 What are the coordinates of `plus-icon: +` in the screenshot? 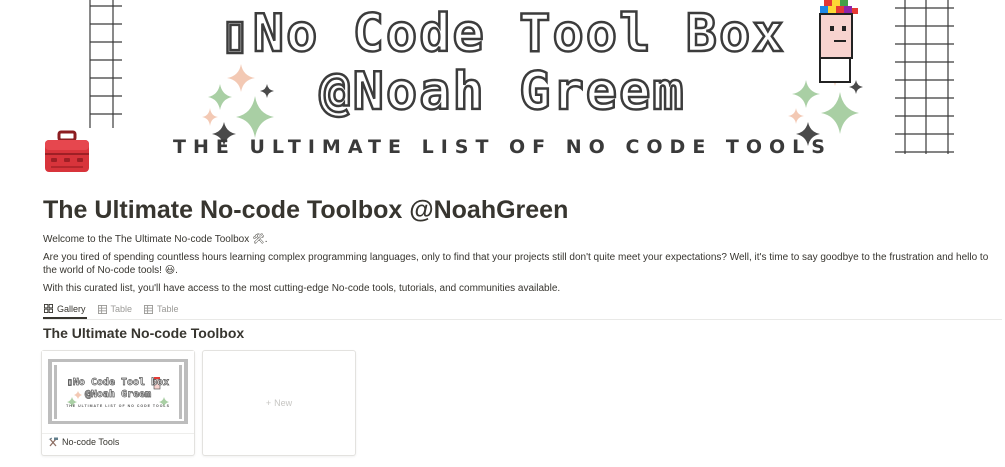 It's located at (268, 403).